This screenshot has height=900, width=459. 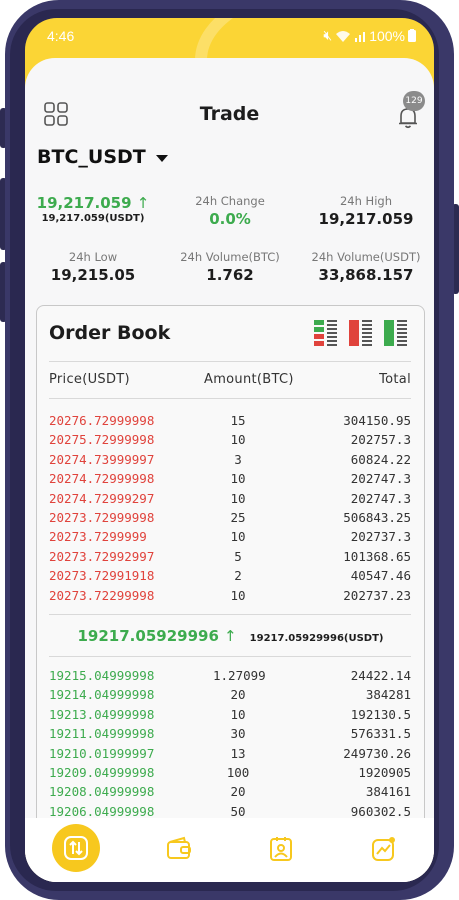 What do you see at coordinates (388, 695) in the screenshot?
I see `row-total: 384281` at bounding box center [388, 695].